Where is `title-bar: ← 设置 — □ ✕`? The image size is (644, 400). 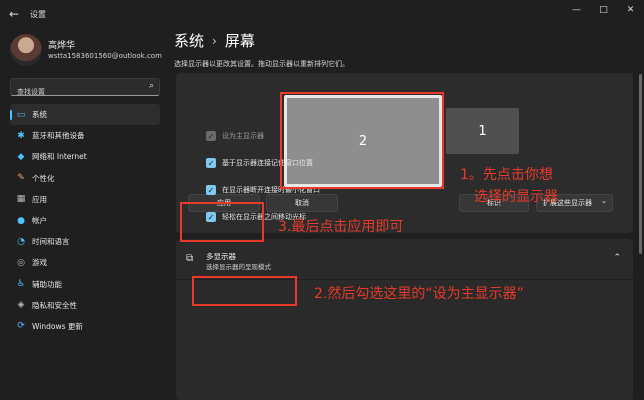 title-bar: ← 设置 — □ ✕ is located at coordinates (322, 14).